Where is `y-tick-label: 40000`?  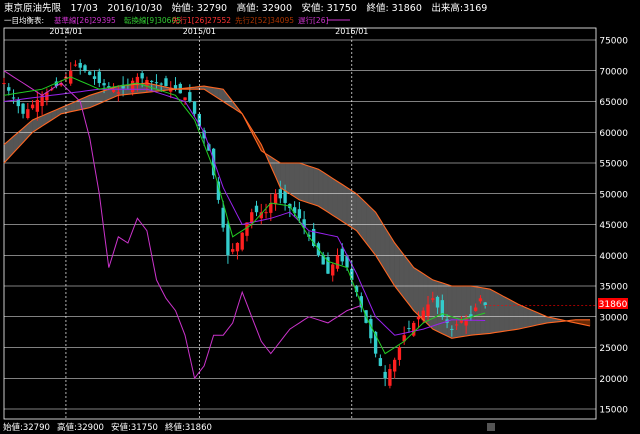
y-tick-label: 40000 is located at coordinates (613, 257).